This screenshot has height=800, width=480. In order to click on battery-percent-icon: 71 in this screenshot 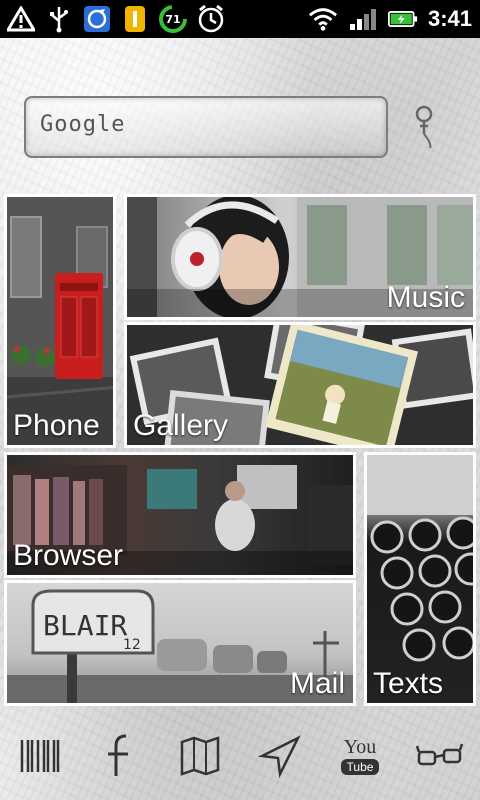, I will do `click(173, 19)`.